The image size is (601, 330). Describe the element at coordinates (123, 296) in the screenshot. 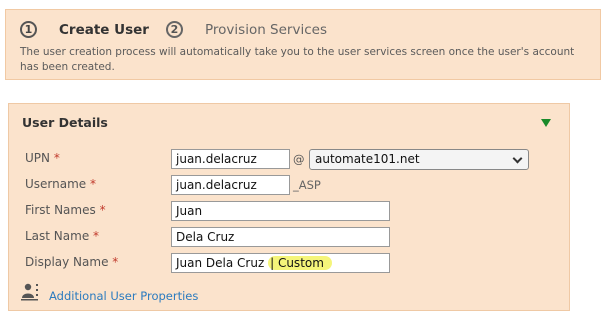

I see `additional-user-properties-link: Additional User Properties` at that location.